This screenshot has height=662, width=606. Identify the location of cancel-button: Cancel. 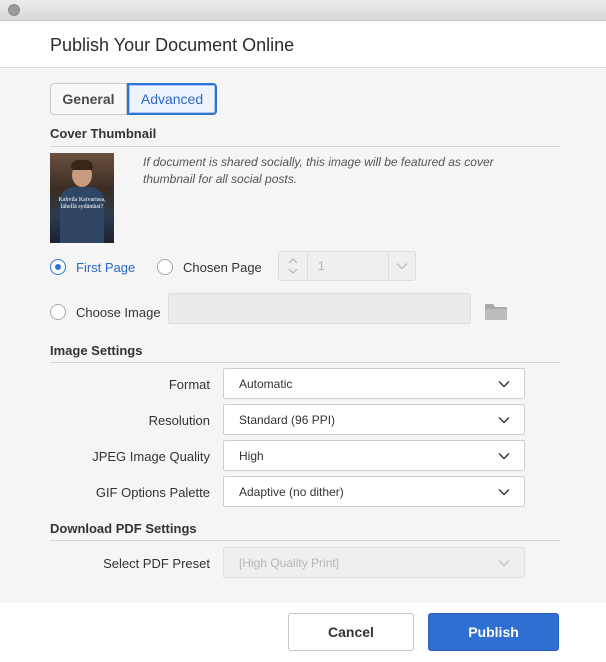
(351, 632).